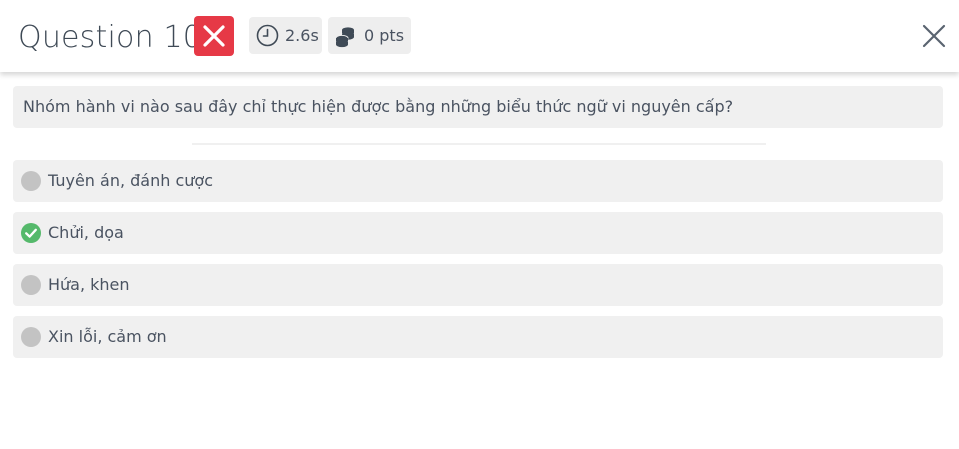  Describe the element at coordinates (130, 180) in the screenshot. I see `option-label: Tuyên án, đánh cược` at that location.